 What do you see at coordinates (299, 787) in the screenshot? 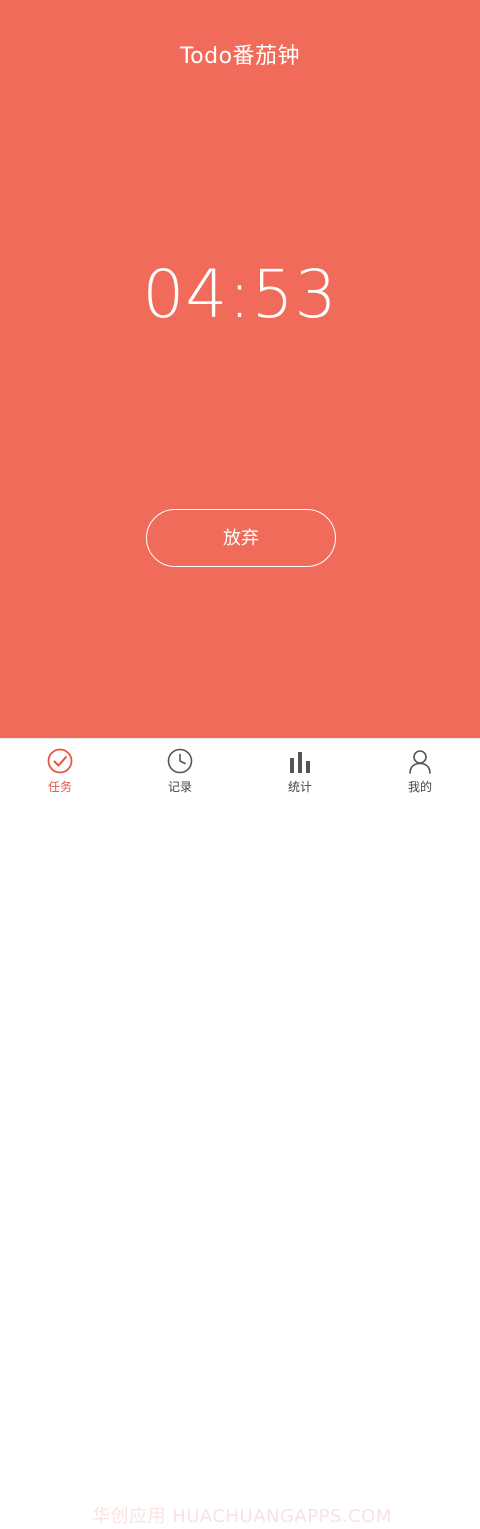
I see `tab-label: 统计` at bounding box center [299, 787].